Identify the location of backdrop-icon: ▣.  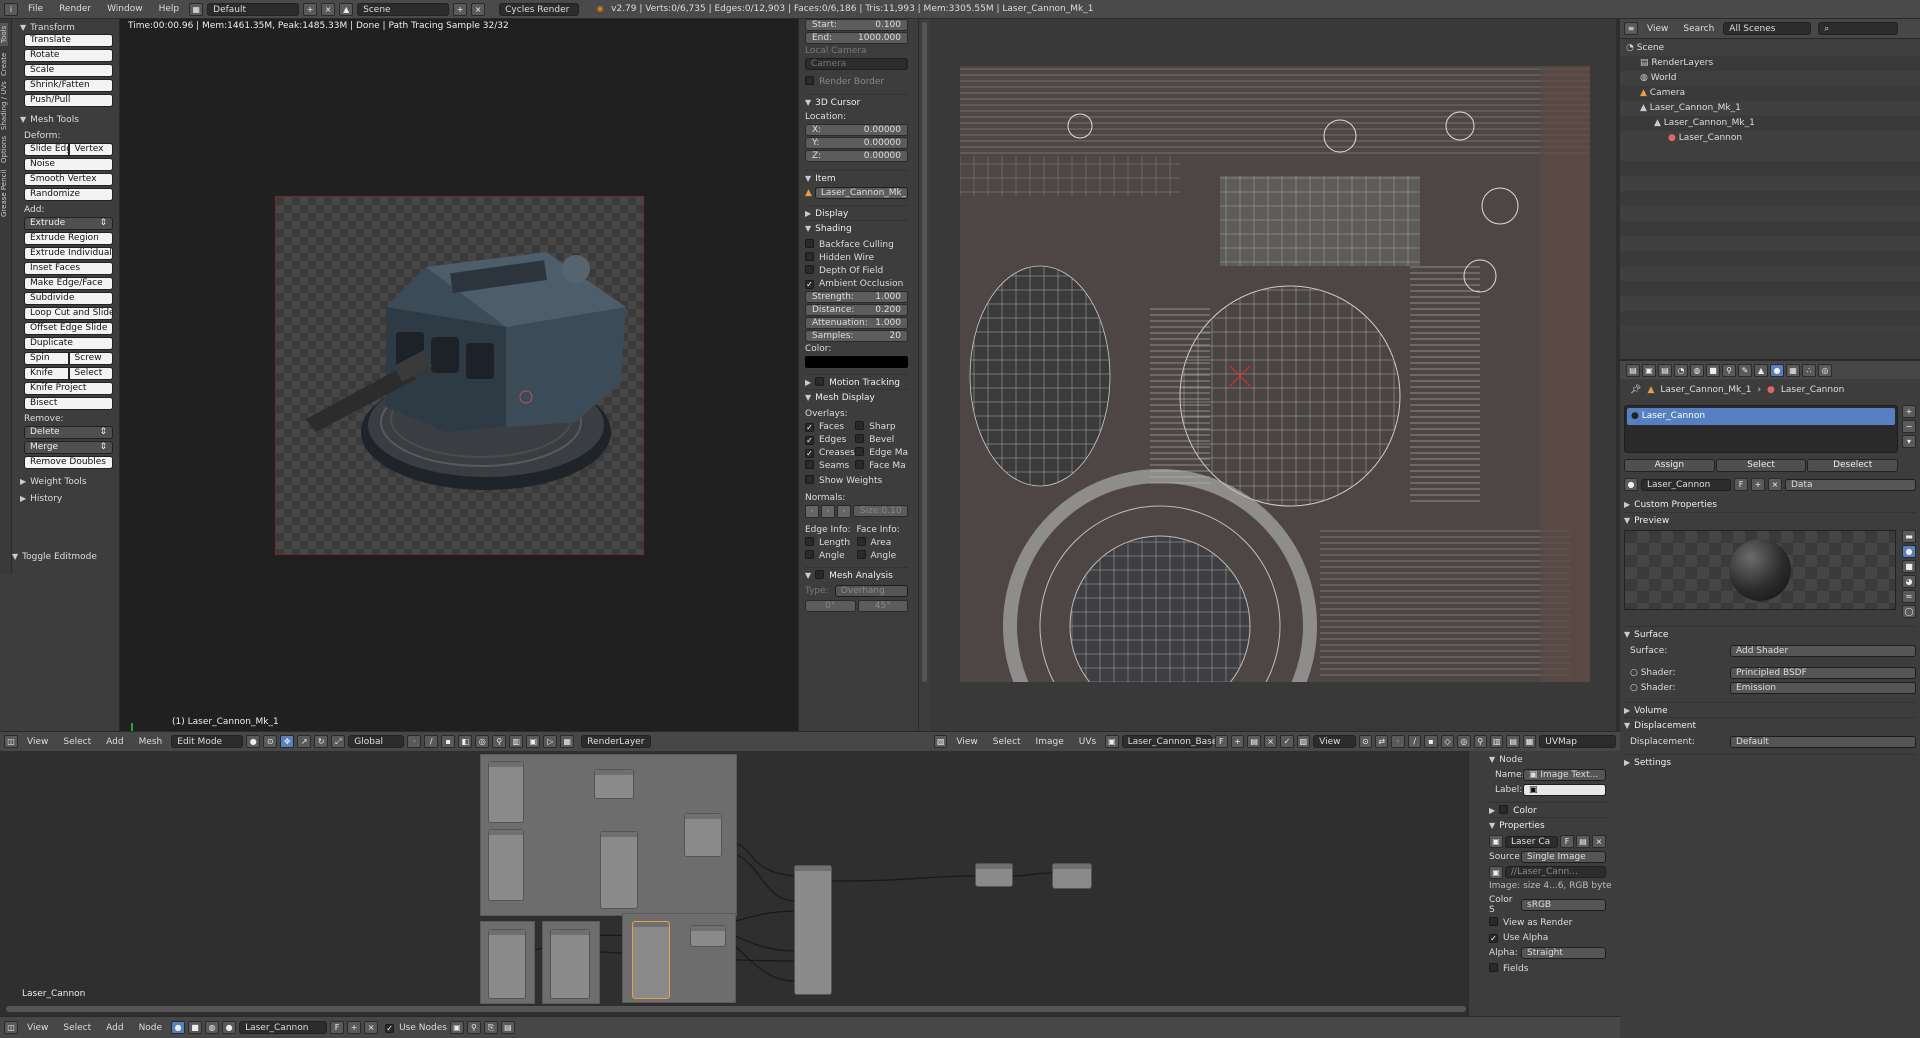
(456, 1027).